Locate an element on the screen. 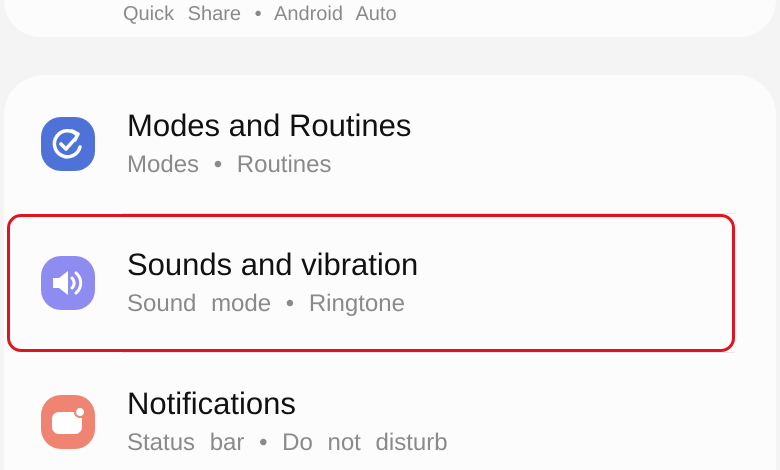 This screenshot has height=470, width=780. settings-title: Sounds and vibration is located at coordinates (272, 265).